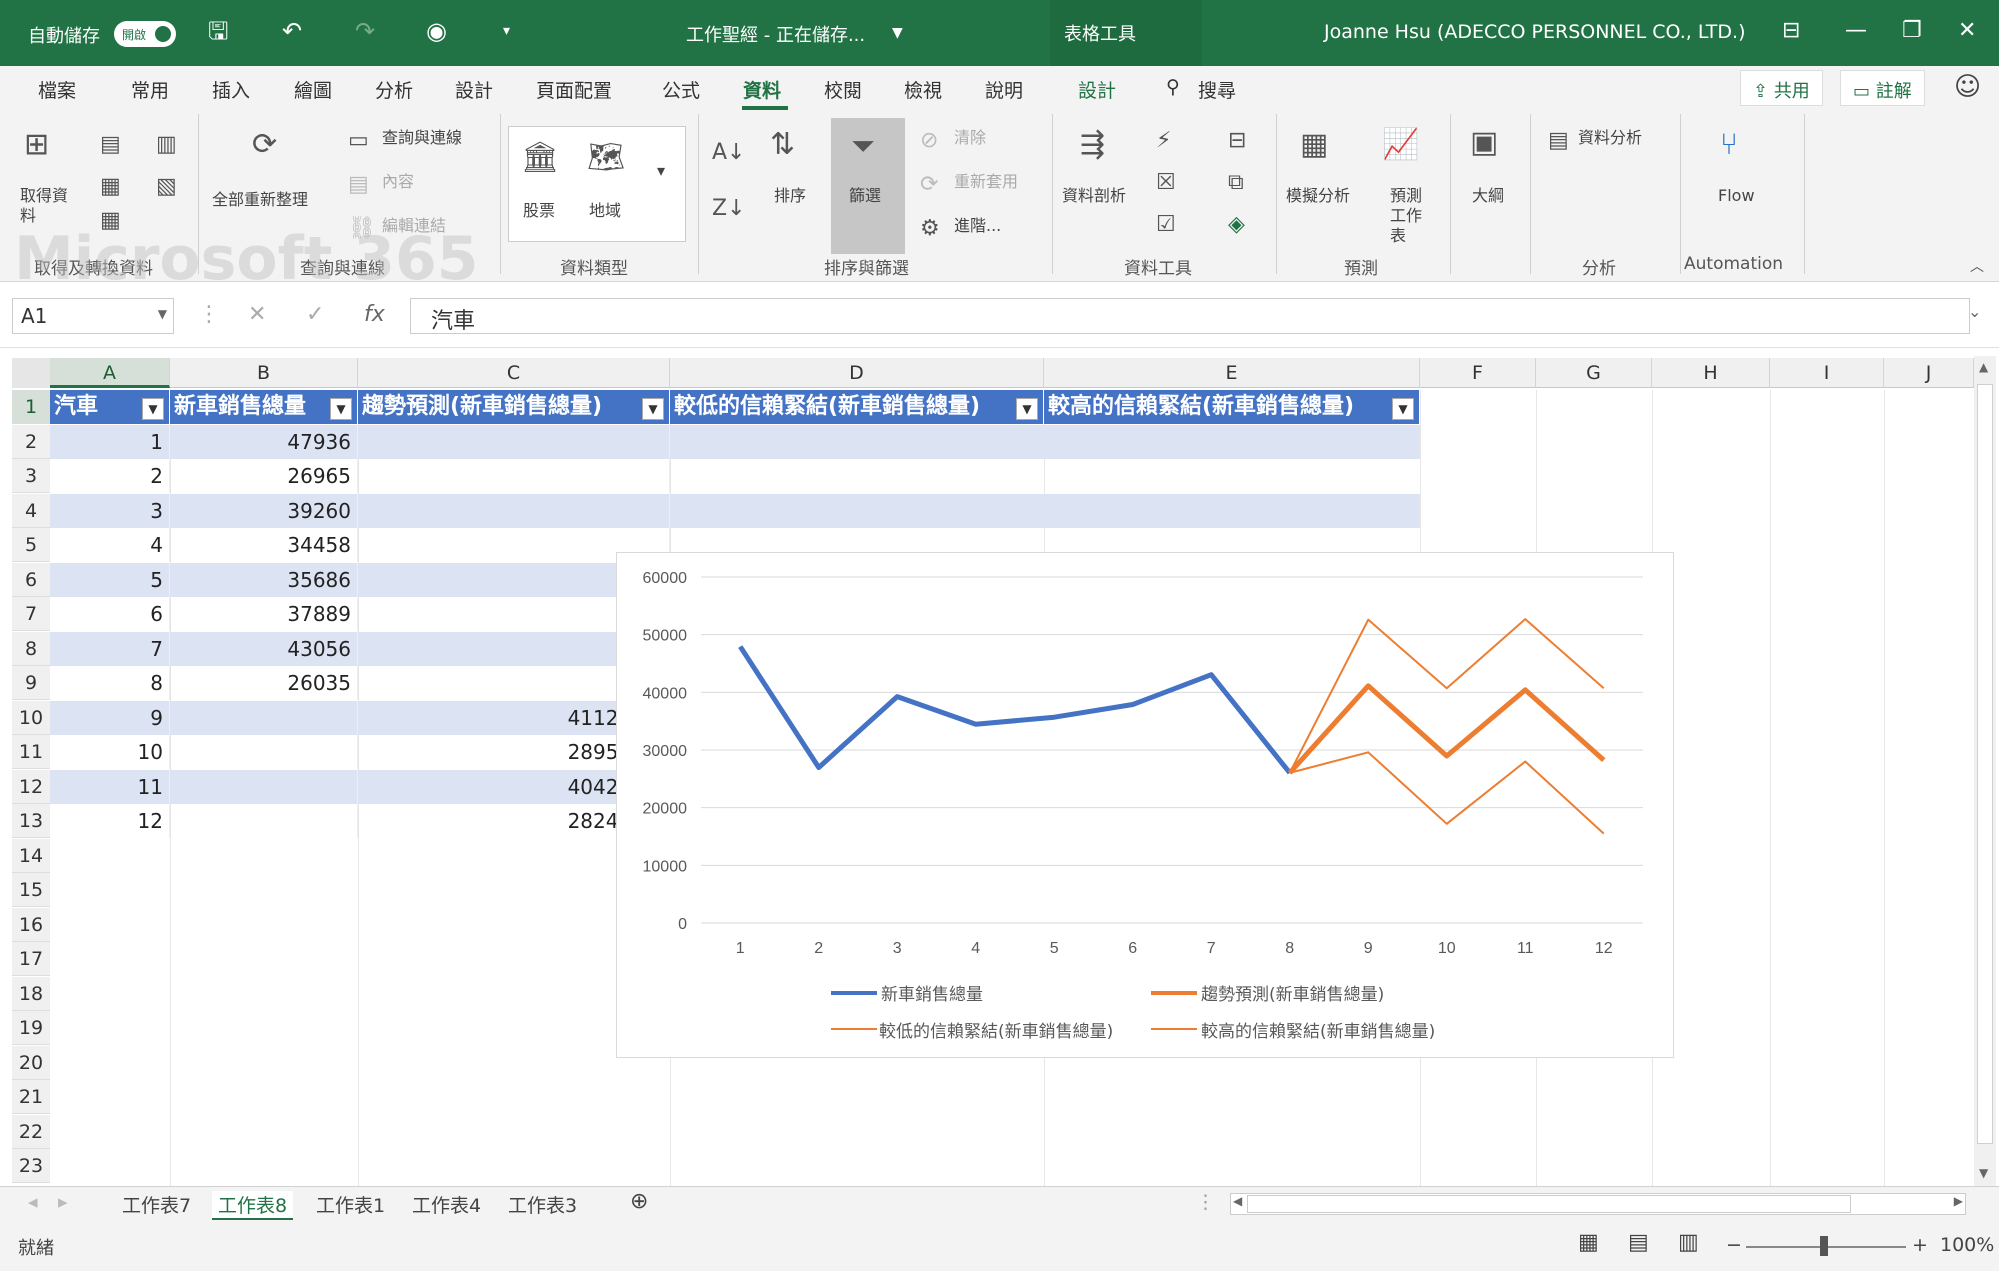  What do you see at coordinates (446, 1204) in the screenshot?
I see `sheet-tab: 工作表4` at bounding box center [446, 1204].